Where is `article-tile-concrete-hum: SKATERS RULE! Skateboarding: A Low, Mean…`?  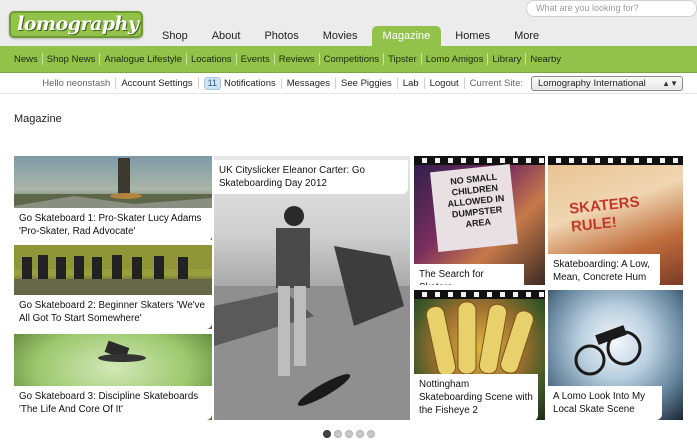 article-tile-concrete-hum: SKATERS RULE! Skateboarding: A Low, Mean… is located at coordinates (615, 220).